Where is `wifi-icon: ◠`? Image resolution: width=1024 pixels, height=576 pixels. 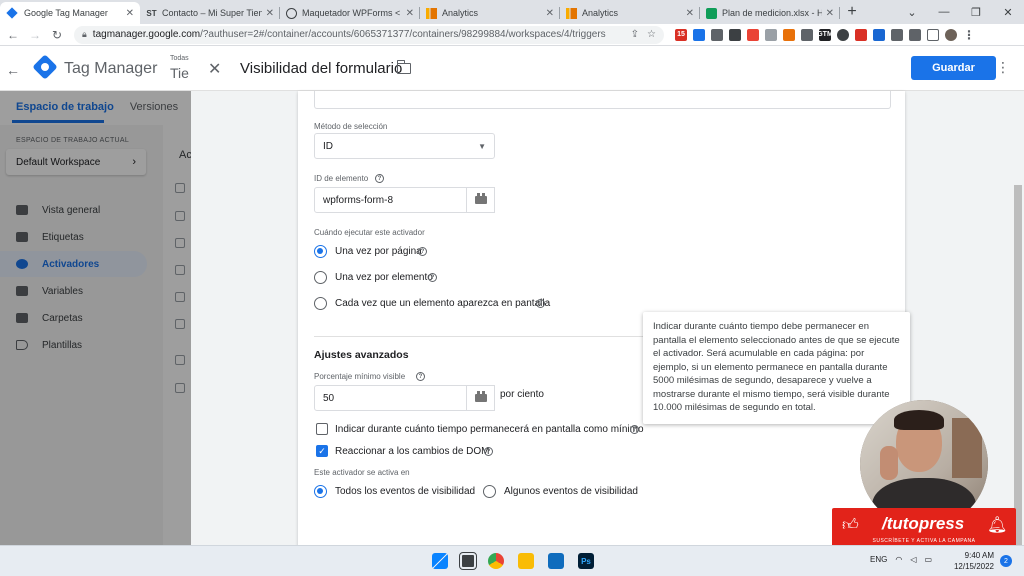
wifi-icon: ◠ is located at coordinates (898, 559).